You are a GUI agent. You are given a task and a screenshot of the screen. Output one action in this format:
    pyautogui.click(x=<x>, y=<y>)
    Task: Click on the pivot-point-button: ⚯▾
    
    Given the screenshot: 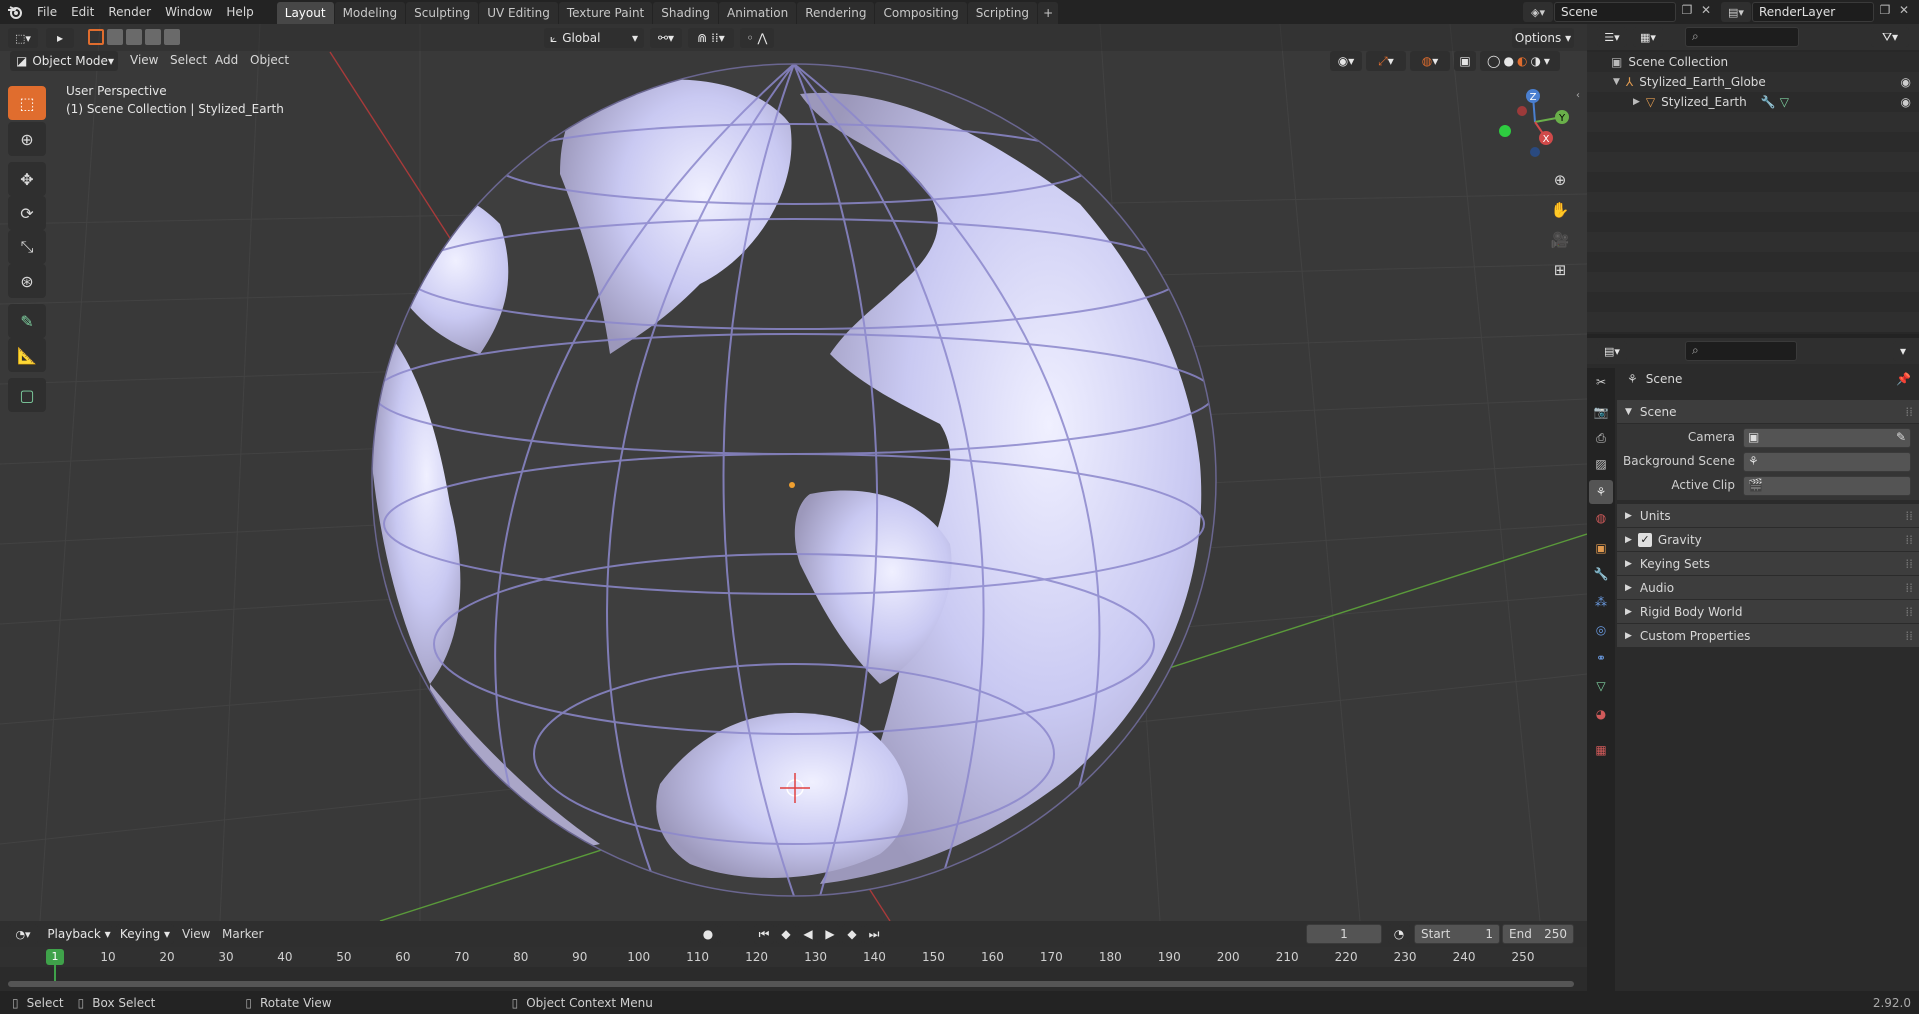 What is the action you would take?
    pyautogui.click(x=666, y=38)
    